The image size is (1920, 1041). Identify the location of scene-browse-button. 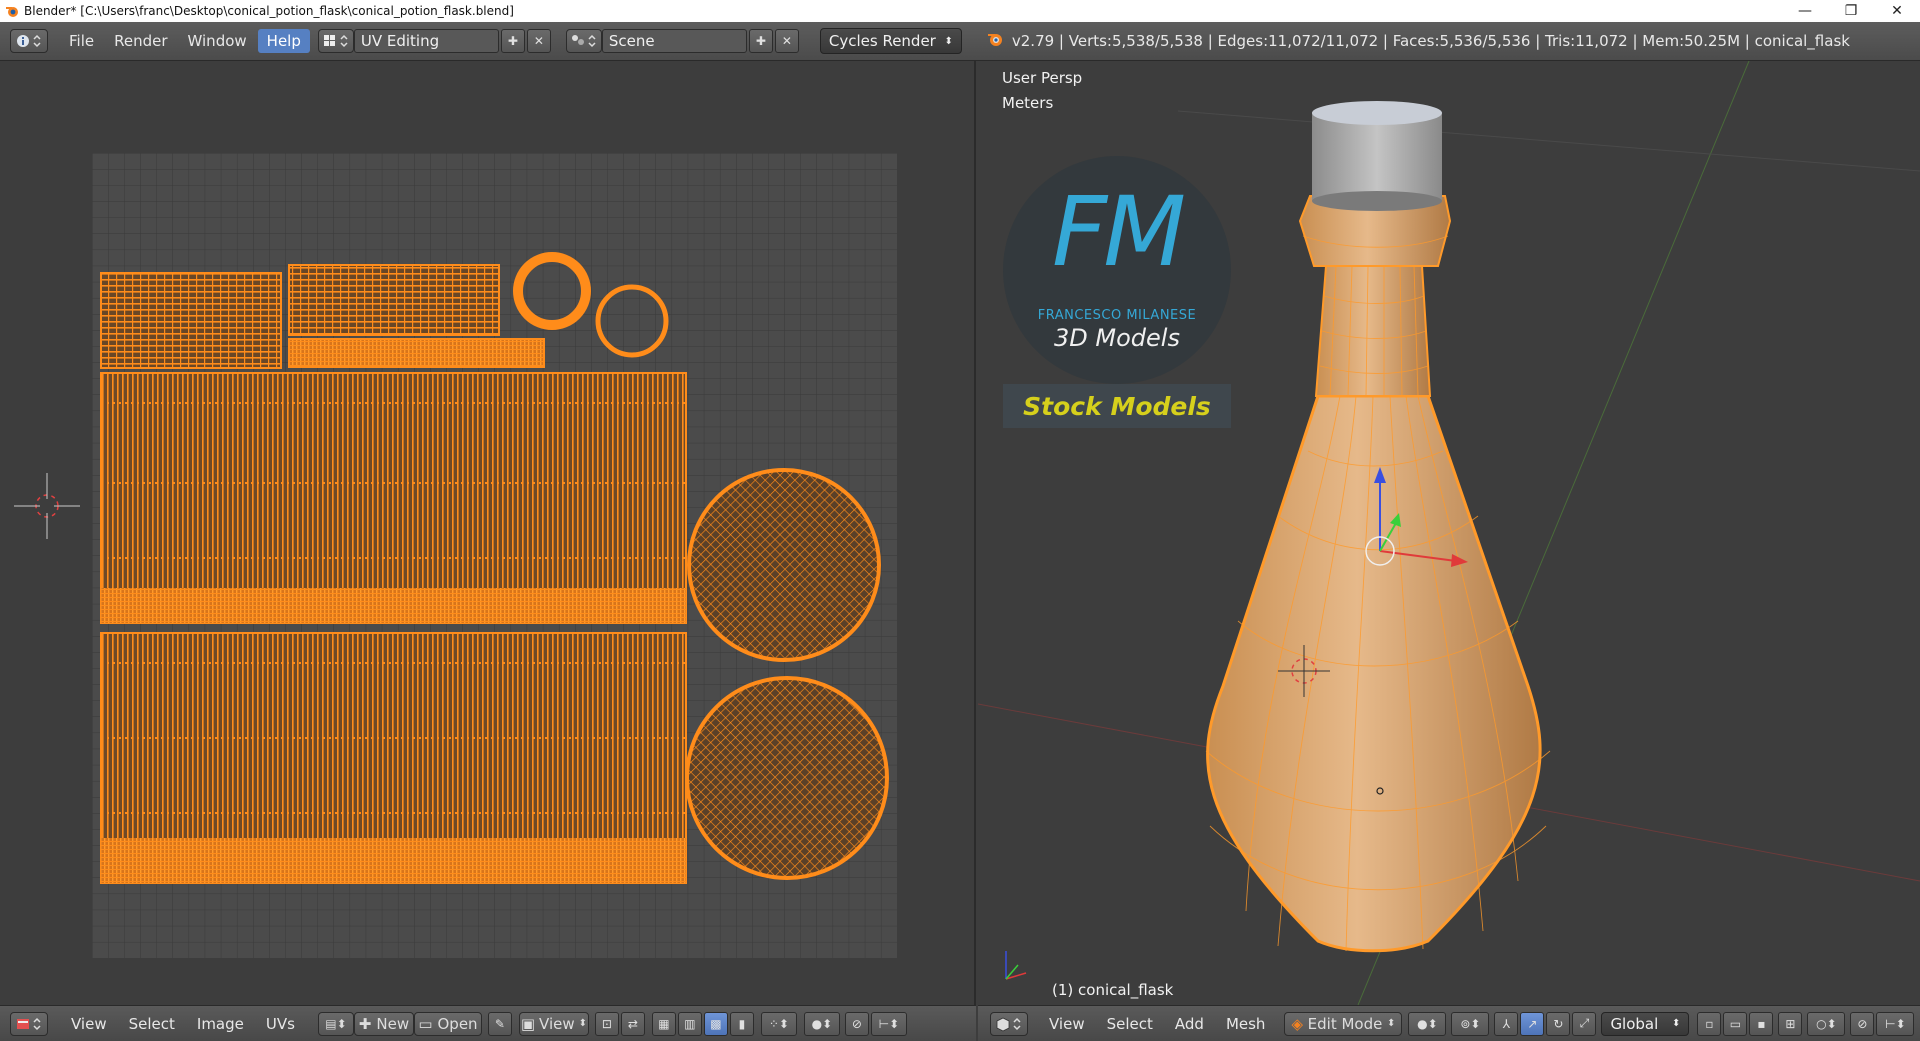
(583, 41).